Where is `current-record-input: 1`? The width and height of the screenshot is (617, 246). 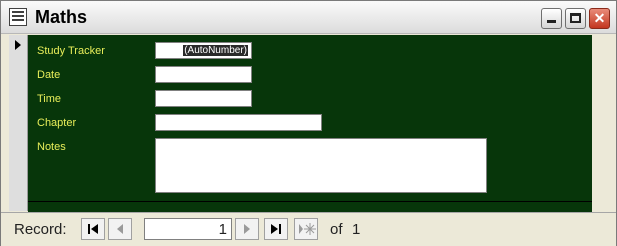 current-record-input: 1 is located at coordinates (188, 229).